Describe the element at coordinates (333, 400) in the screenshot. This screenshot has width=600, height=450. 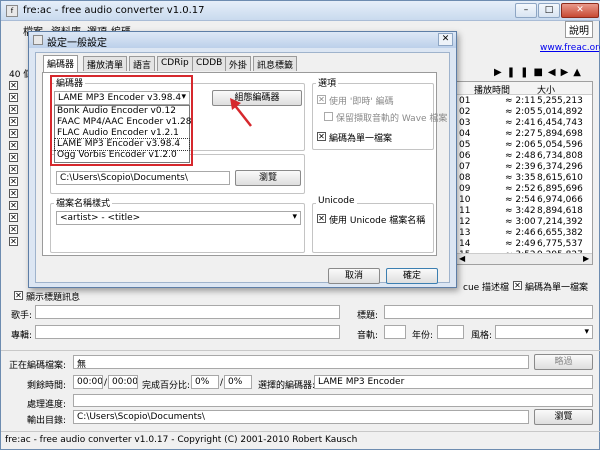
I see `progress-bar` at that location.